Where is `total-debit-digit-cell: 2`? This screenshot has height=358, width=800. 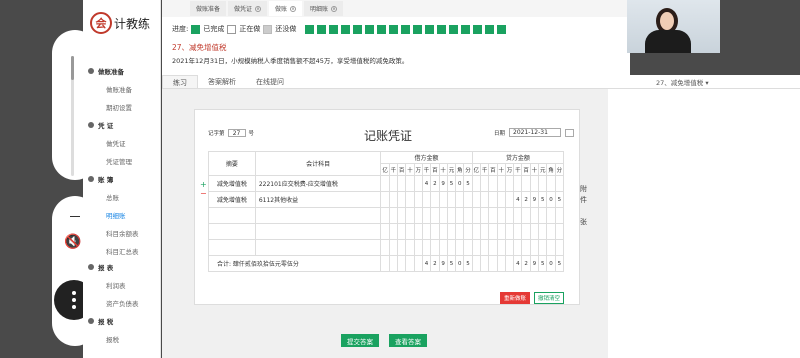
total-debit-digit-cell: 2 is located at coordinates (435, 263).